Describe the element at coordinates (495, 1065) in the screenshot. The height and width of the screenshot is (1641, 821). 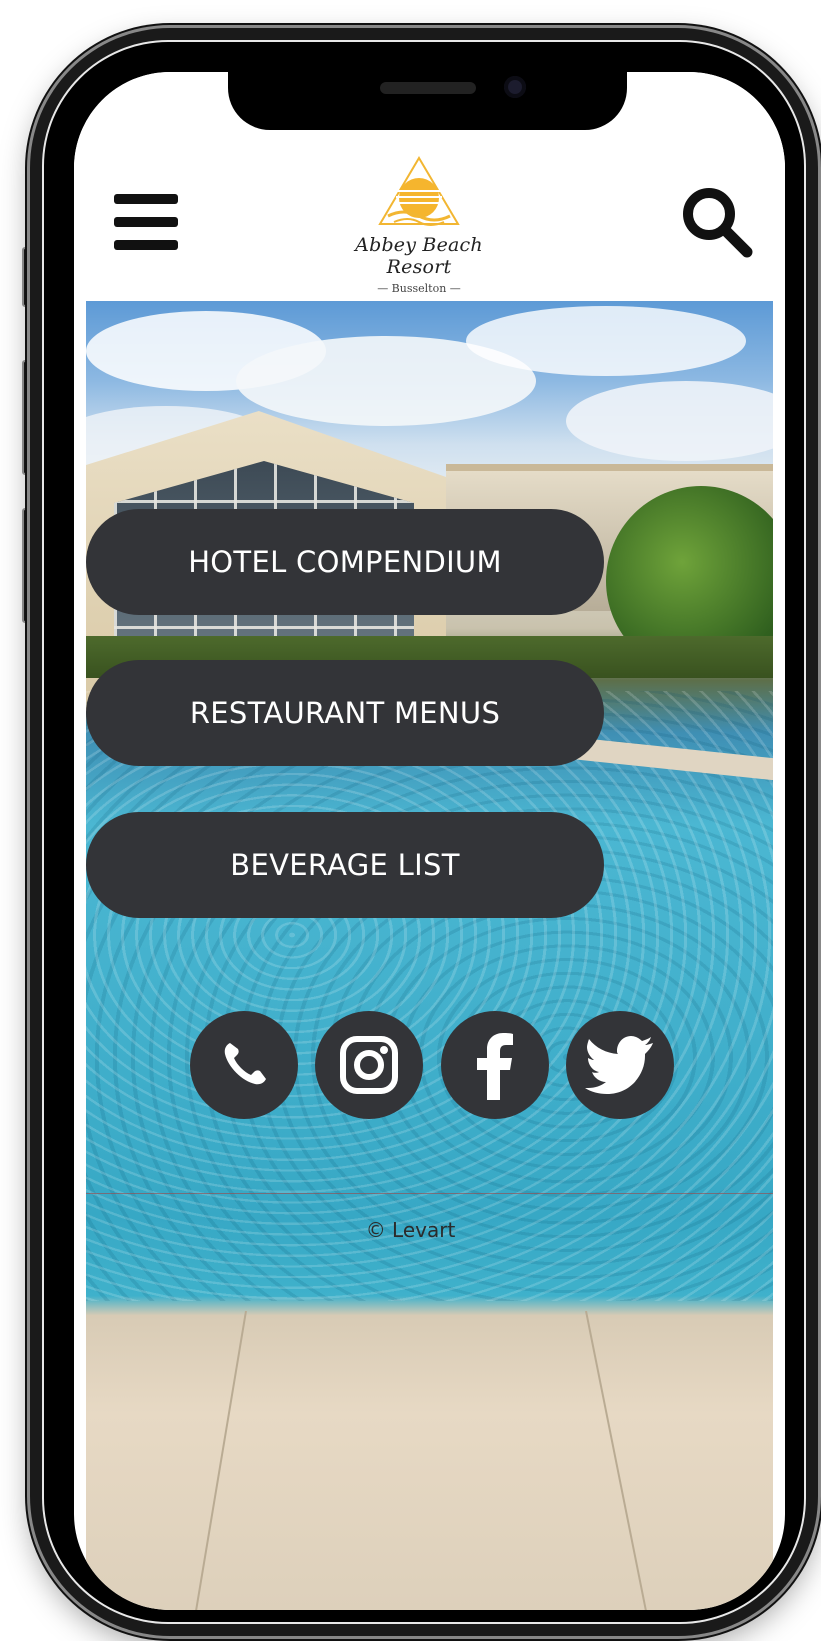
I see `facebook-icon` at that location.